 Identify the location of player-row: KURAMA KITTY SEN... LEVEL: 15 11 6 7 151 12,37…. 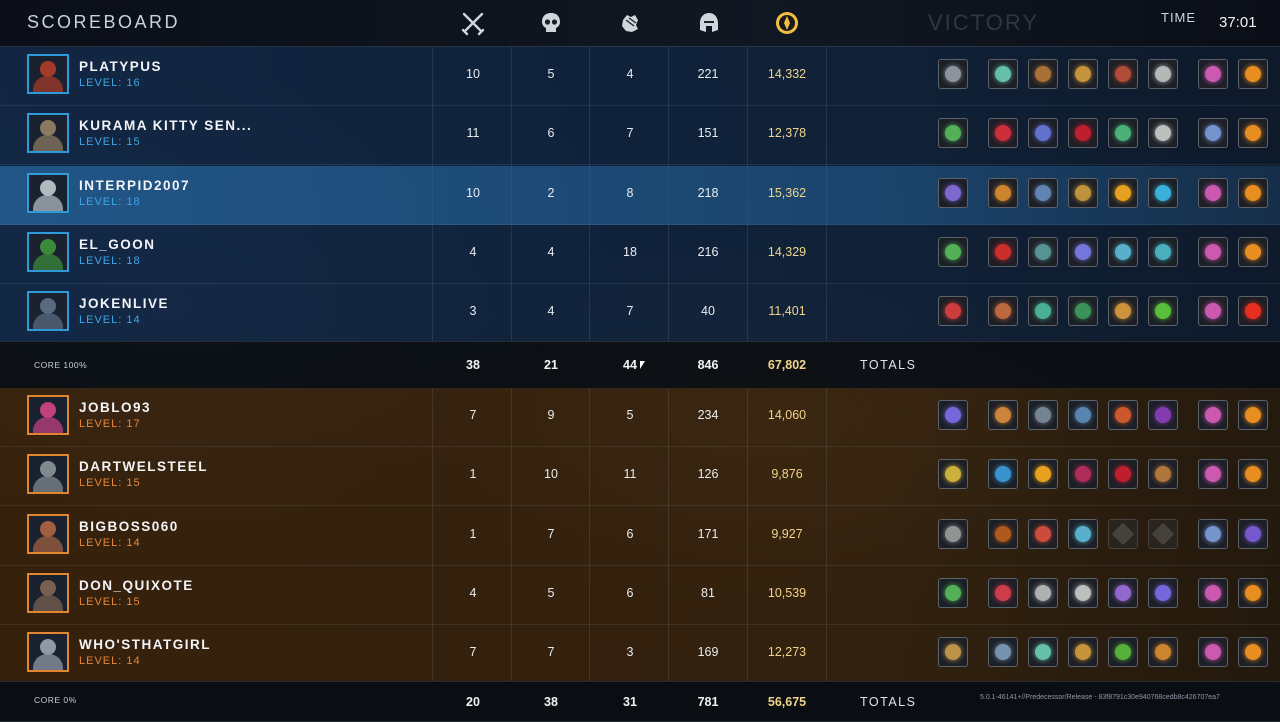
(640, 136).